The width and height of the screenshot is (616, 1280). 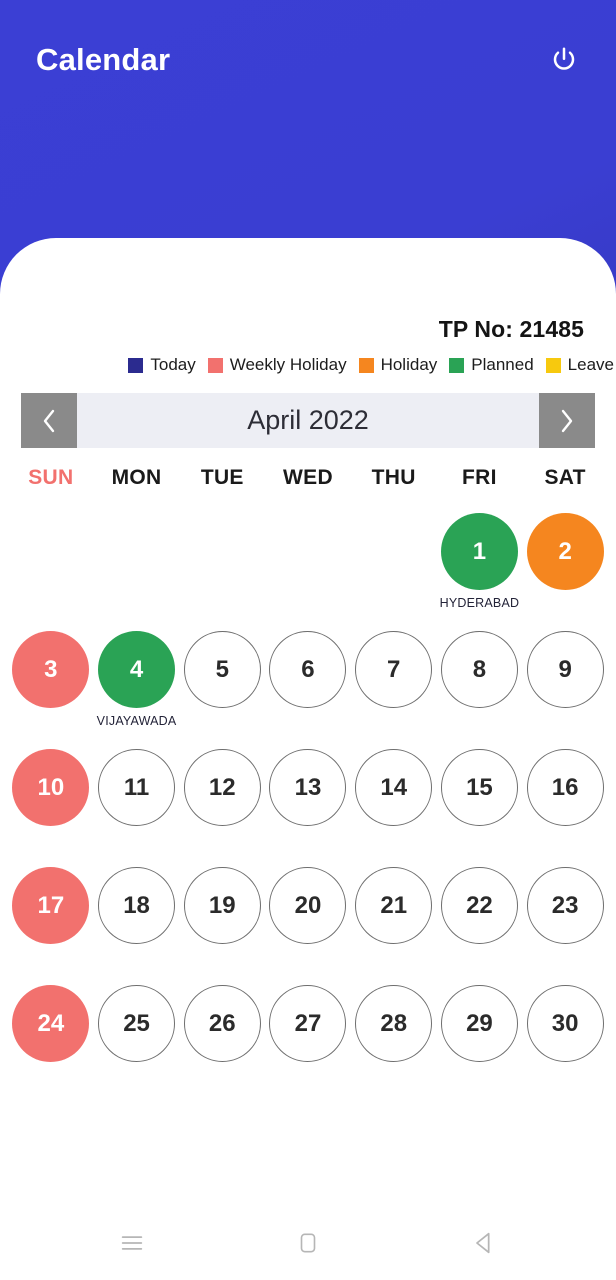 What do you see at coordinates (394, 1023) in the screenshot?
I see `day-circle: 28` at bounding box center [394, 1023].